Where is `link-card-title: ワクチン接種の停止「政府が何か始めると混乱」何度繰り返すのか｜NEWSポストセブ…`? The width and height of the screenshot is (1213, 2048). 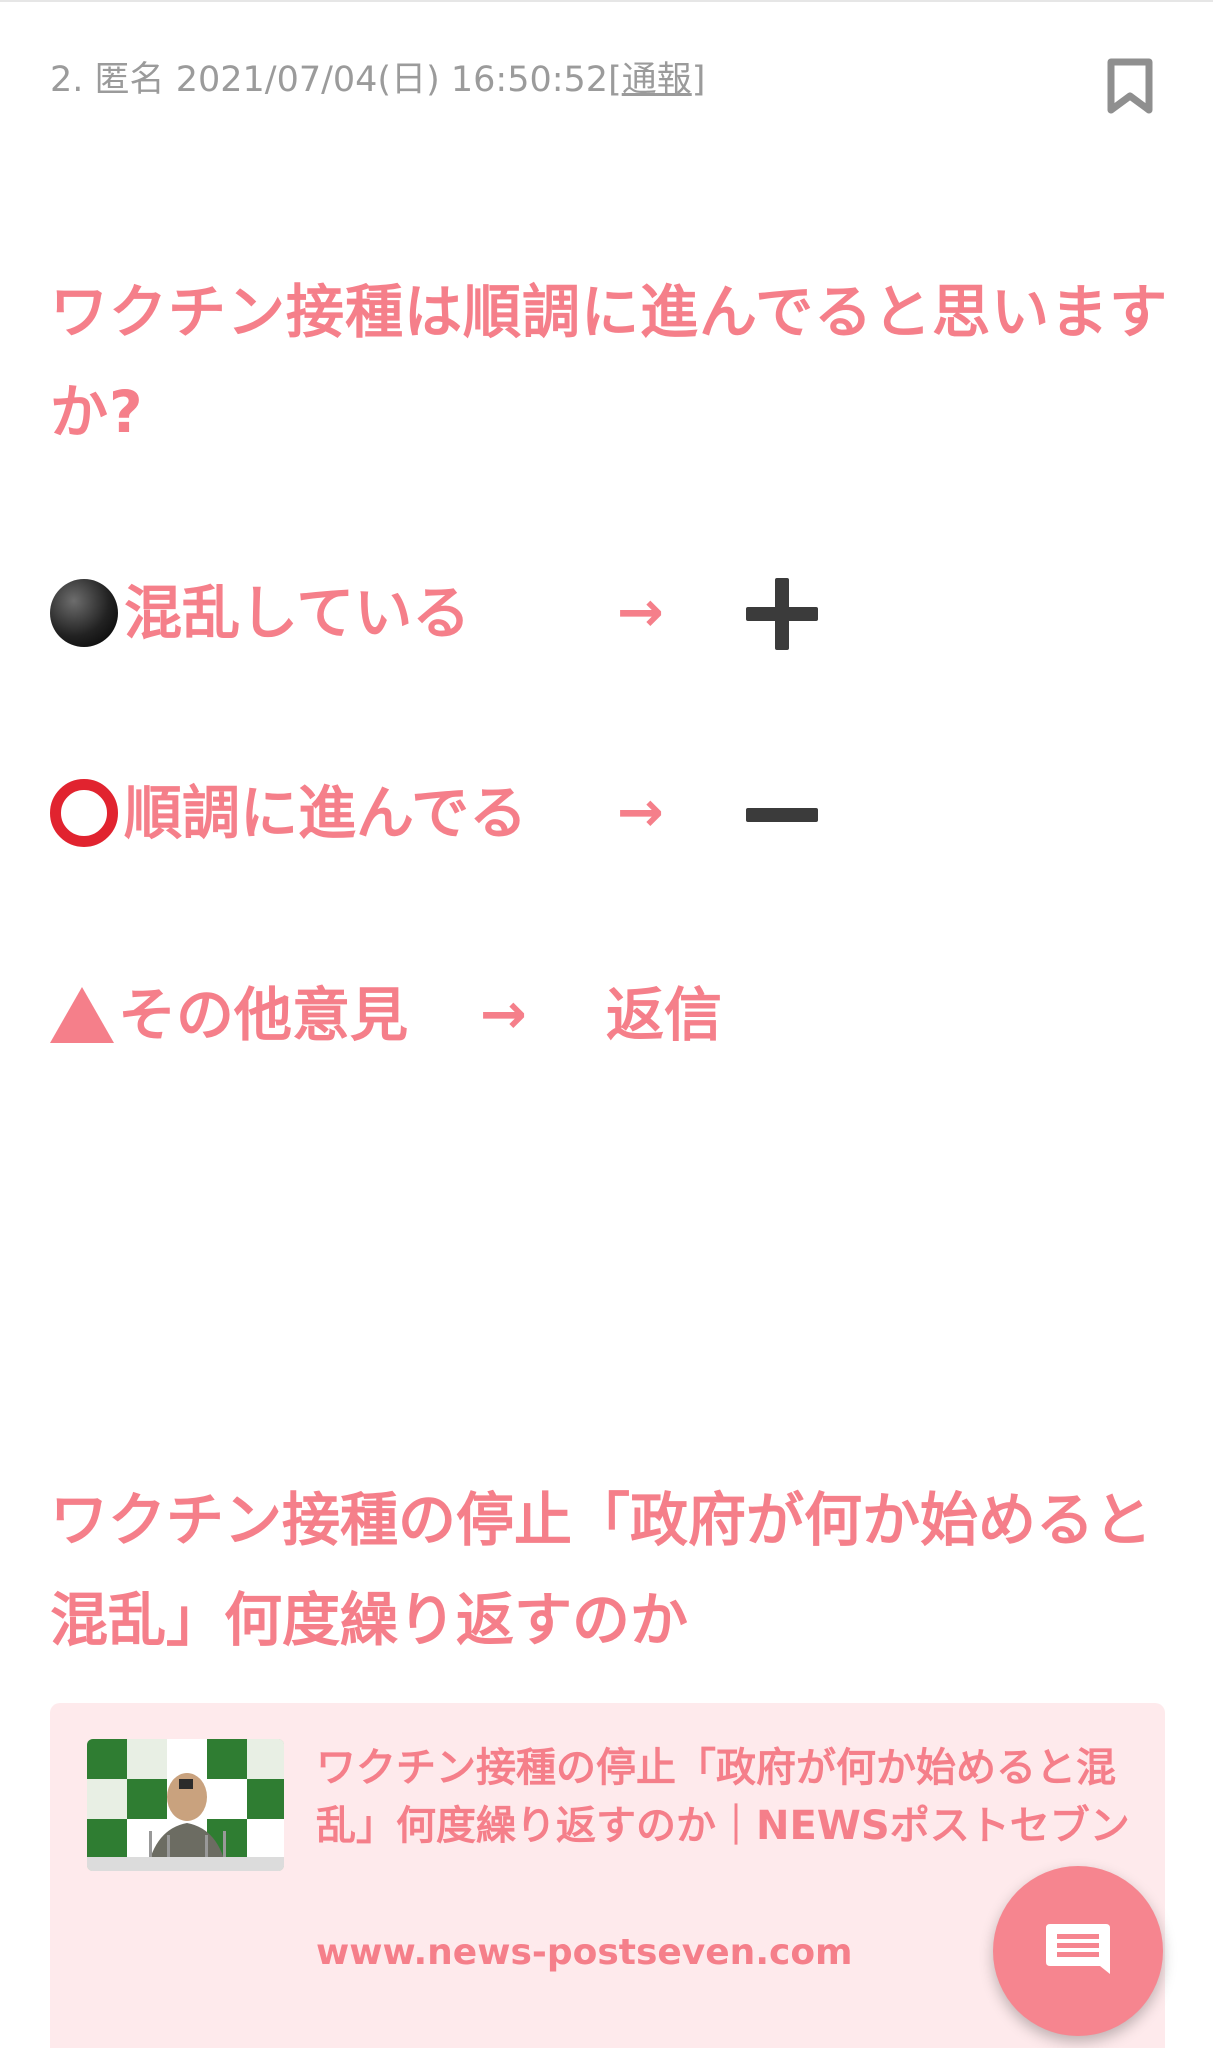 link-card-title: ワクチン接種の停止「政府が何か始めると混乱」何度繰り返すのか｜NEWSポストセブ… is located at coordinates (726, 1797).